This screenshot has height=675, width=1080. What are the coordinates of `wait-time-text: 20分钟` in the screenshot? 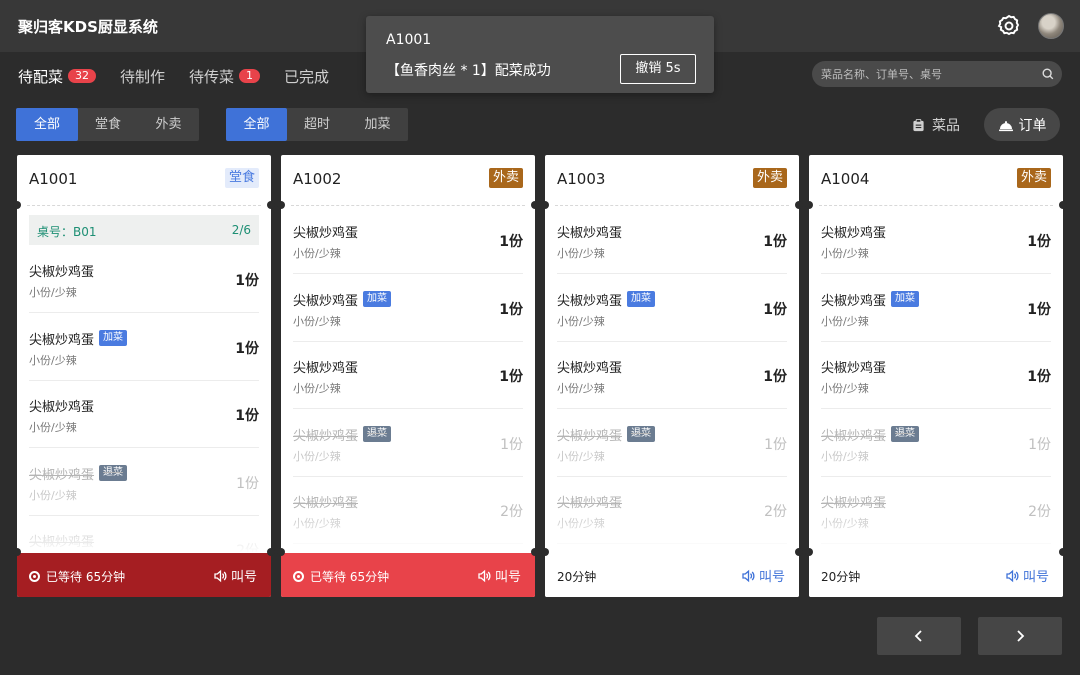 It's located at (577, 577).